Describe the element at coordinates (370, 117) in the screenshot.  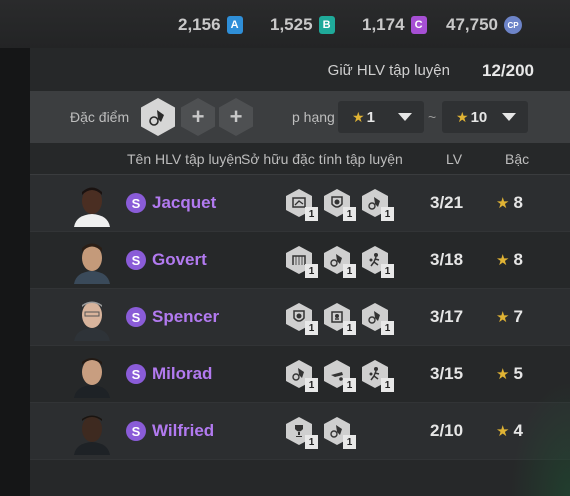
I see `rank-from-value: 1` at that location.